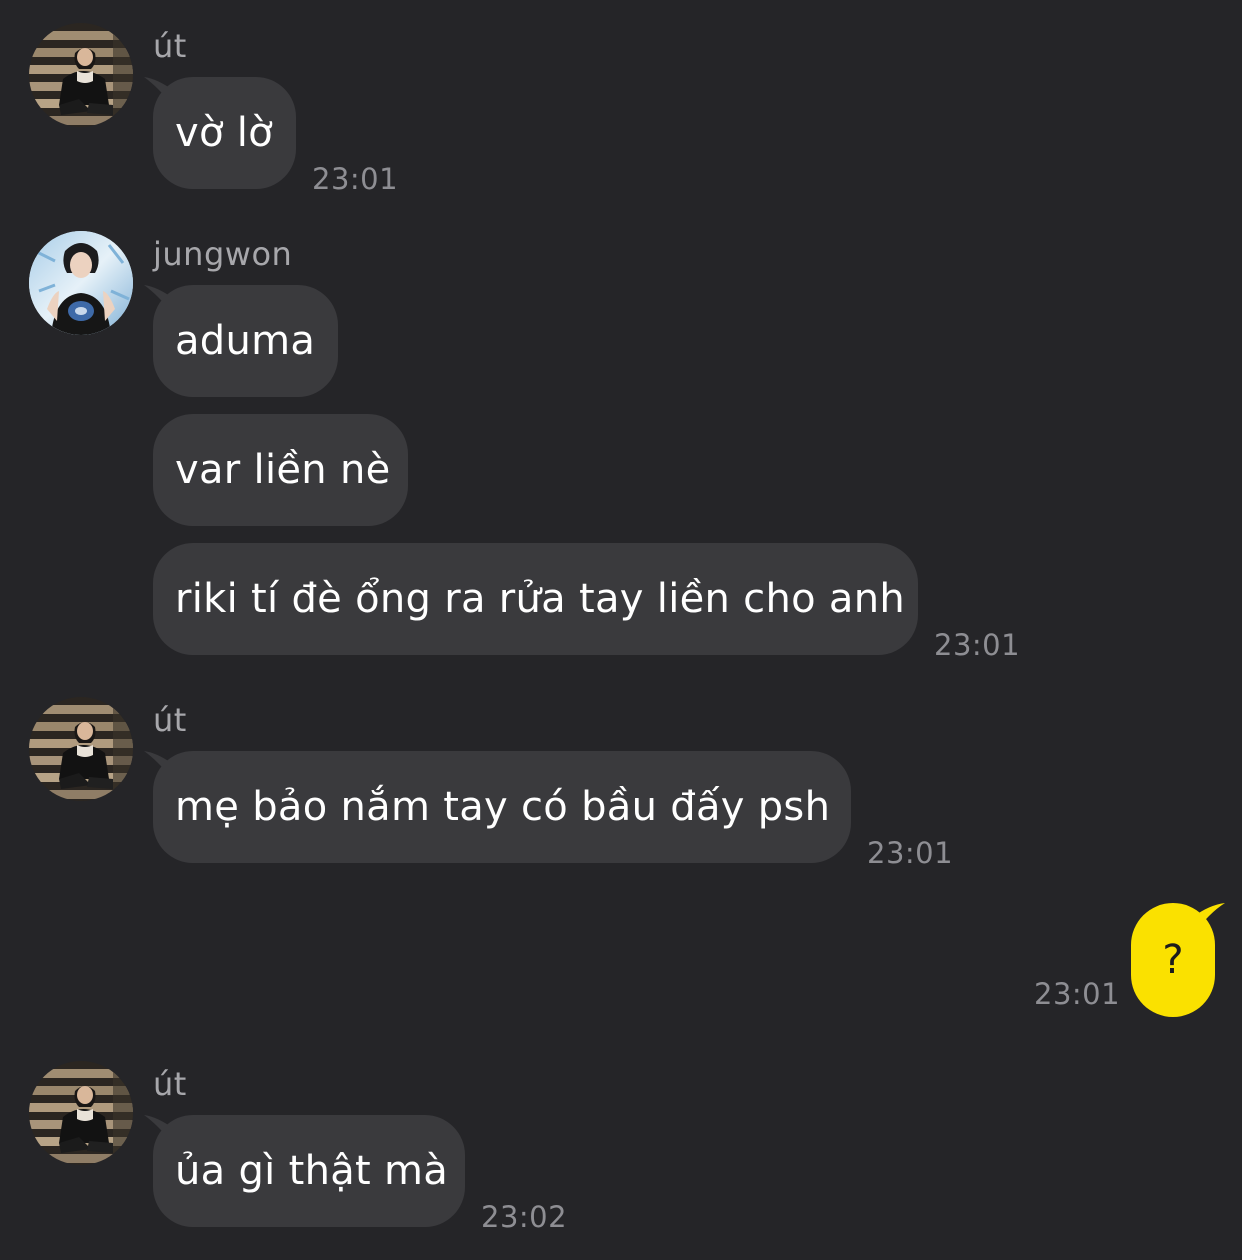 The width and height of the screenshot is (1242, 1260). What do you see at coordinates (224, 133) in the screenshot?
I see `message-text: vờ lờ` at bounding box center [224, 133].